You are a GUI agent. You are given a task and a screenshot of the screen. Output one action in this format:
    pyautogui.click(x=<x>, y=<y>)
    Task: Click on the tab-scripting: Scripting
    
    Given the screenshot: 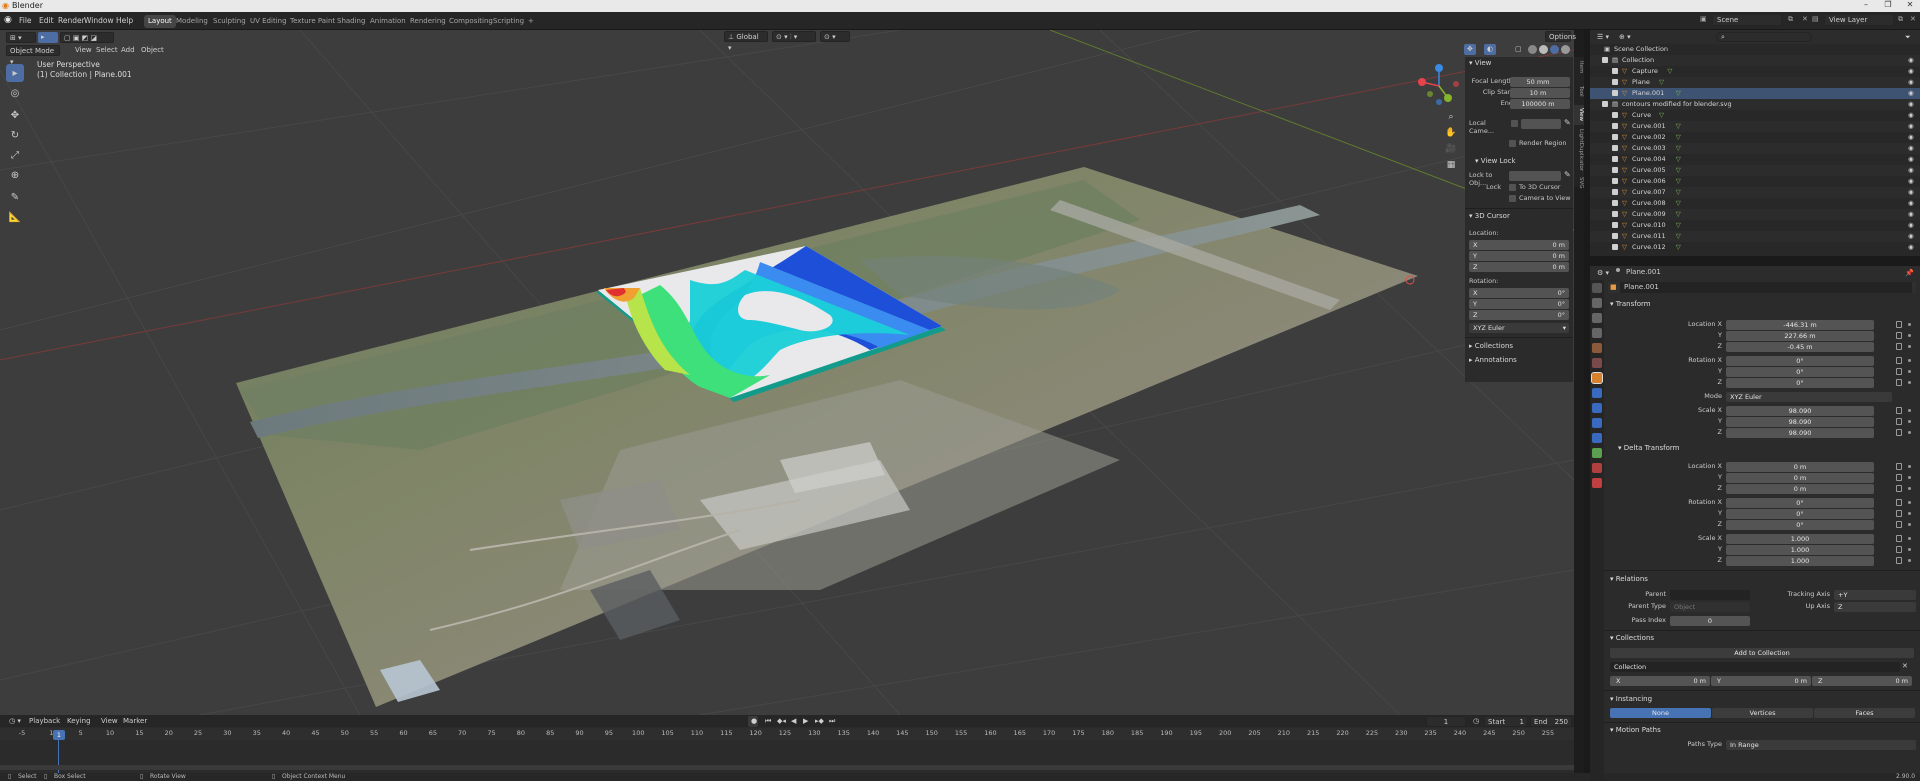 What is the action you would take?
    pyautogui.click(x=508, y=21)
    